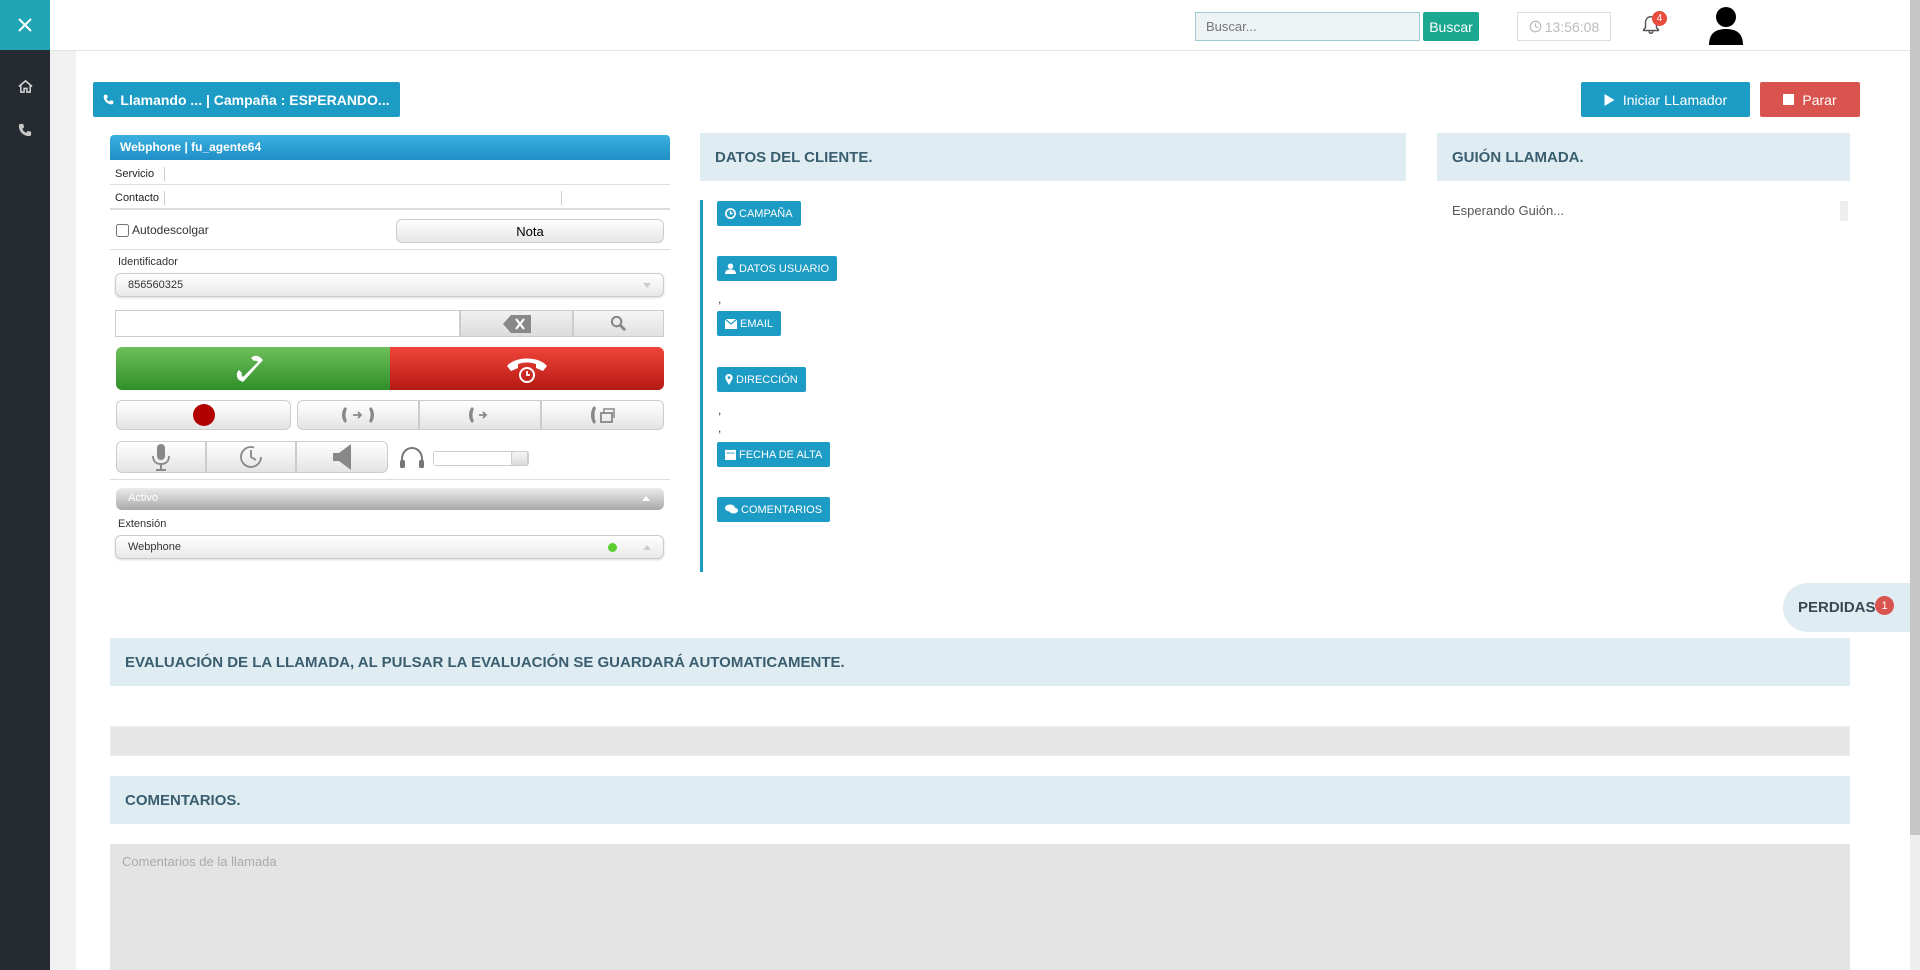 This screenshot has height=970, width=1920. What do you see at coordinates (730, 454) in the screenshot?
I see `calendar-icon` at bounding box center [730, 454].